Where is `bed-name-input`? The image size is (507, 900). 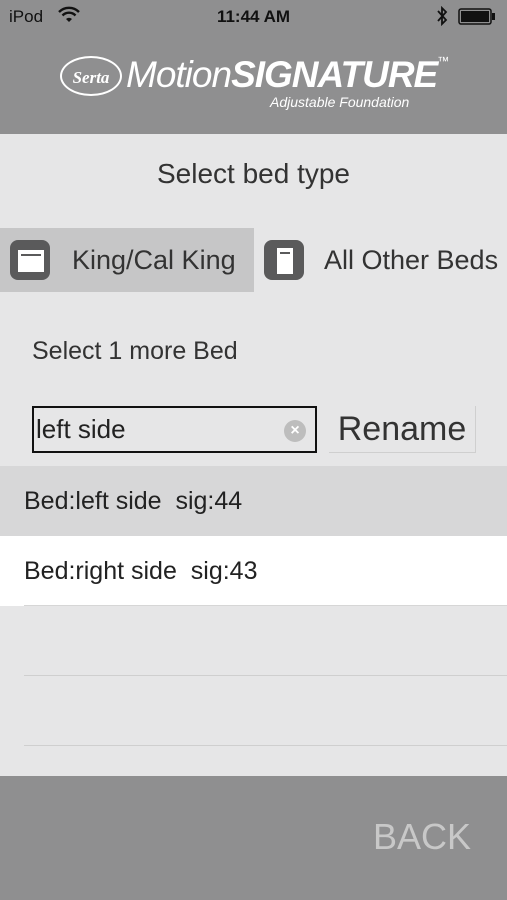
bed-name-input is located at coordinates (156, 429).